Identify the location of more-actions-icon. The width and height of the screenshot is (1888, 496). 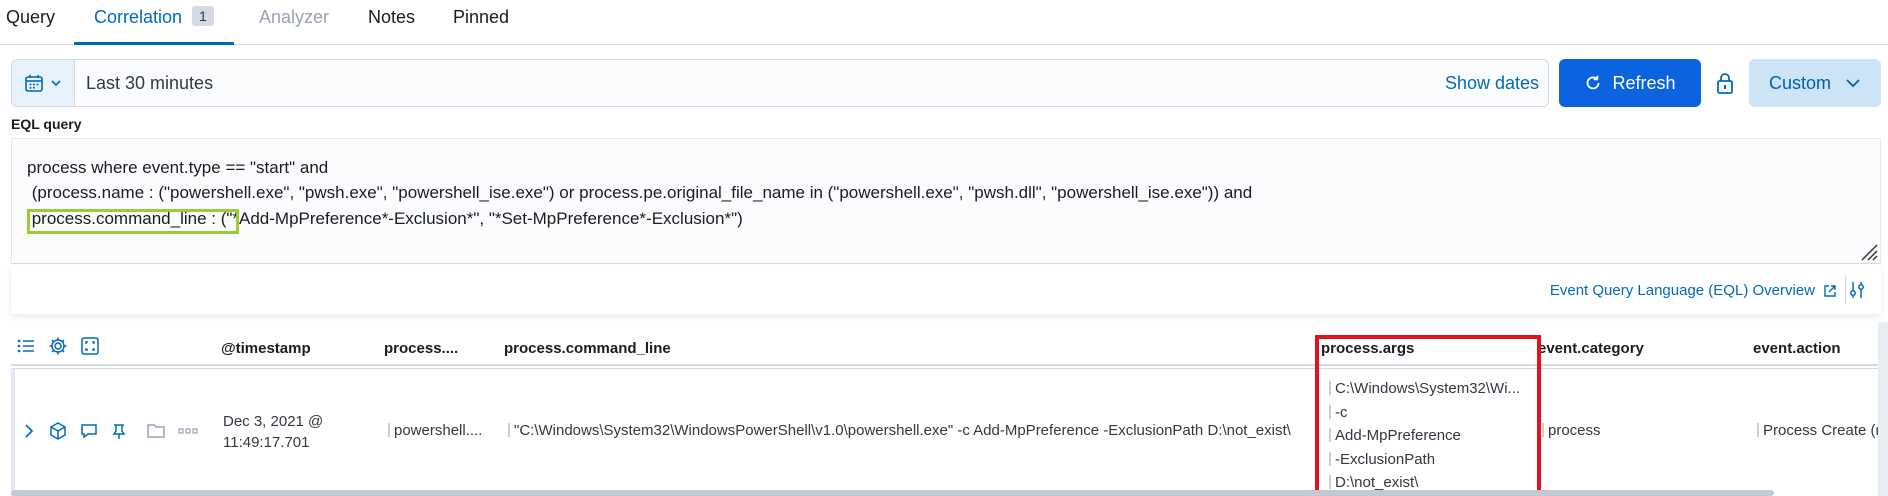
(188, 431).